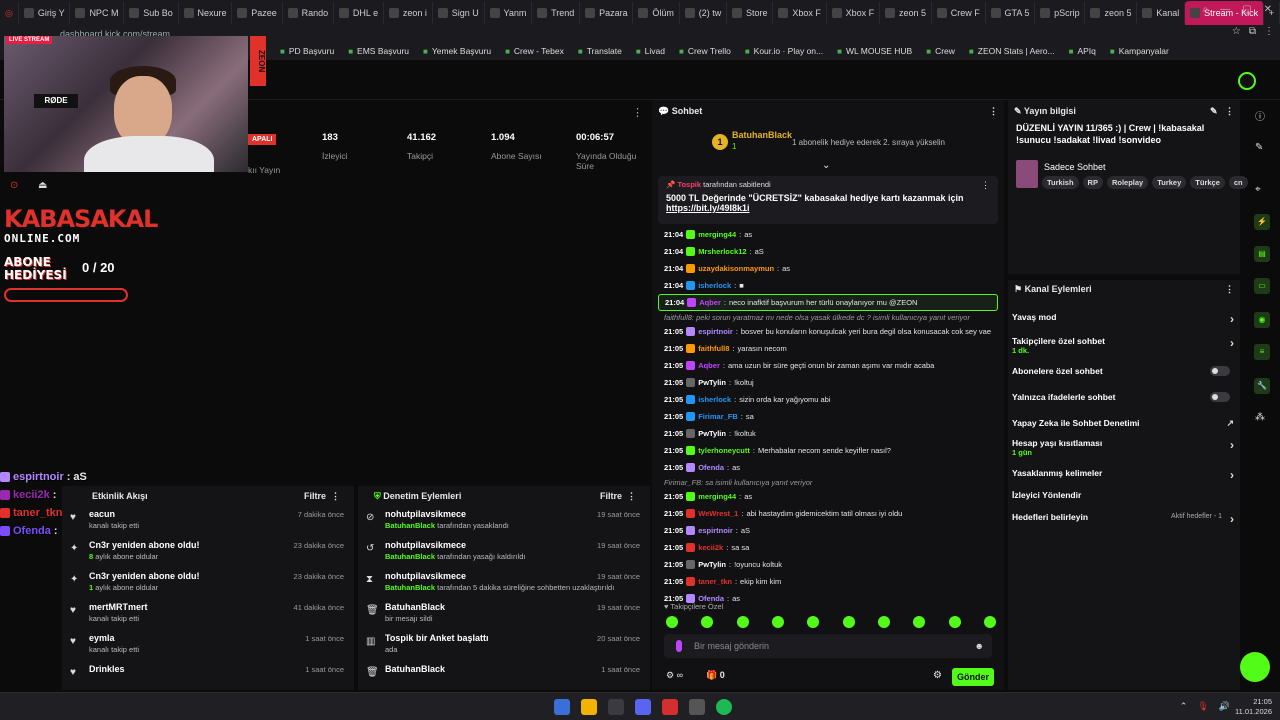 Image resolution: width=1280 pixels, height=720 pixels. What do you see at coordinates (715, 675) in the screenshot?
I see `gift-icon: 🎁 0` at bounding box center [715, 675].